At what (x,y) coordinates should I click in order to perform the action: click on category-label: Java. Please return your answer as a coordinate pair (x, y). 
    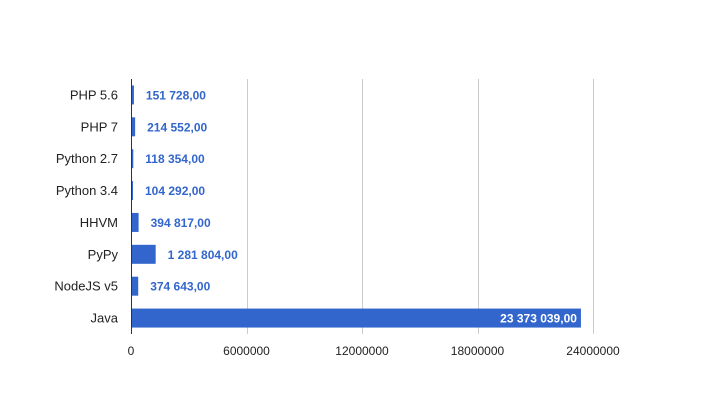
    Looking at the image, I should click on (105, 318).